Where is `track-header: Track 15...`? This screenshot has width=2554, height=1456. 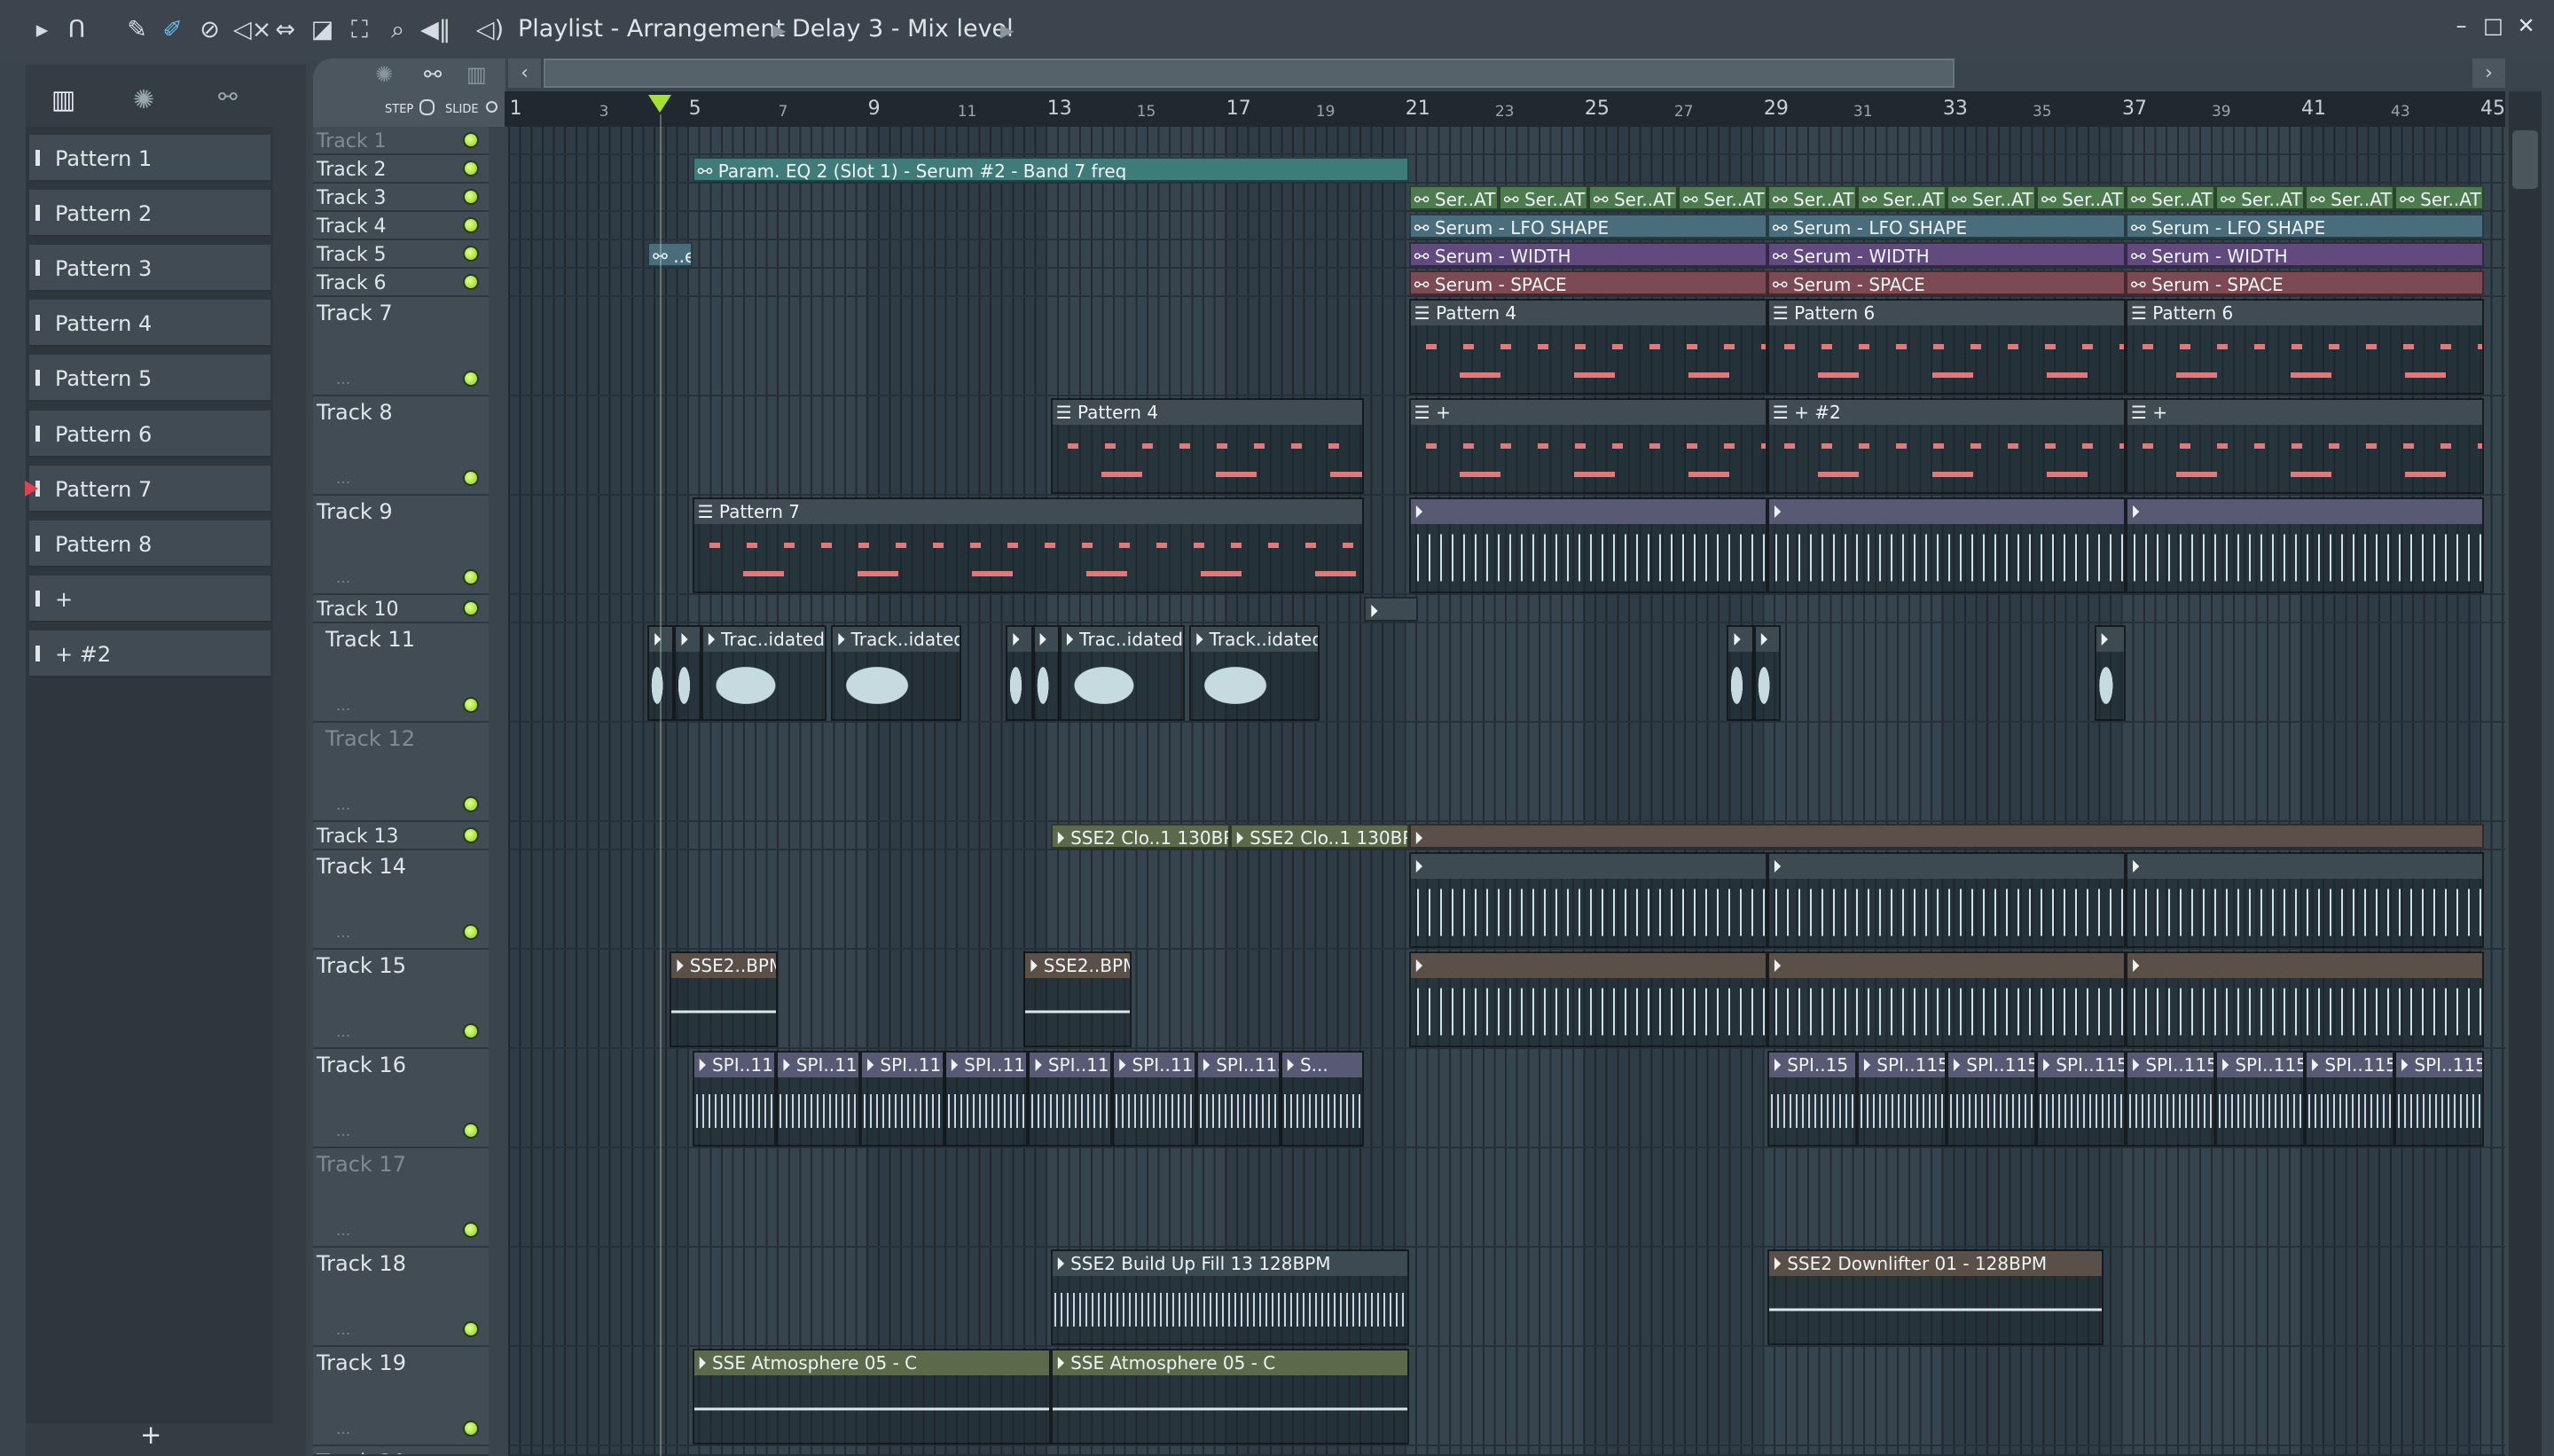
track-header: Track 15... is located at coordinates (401, 1000).